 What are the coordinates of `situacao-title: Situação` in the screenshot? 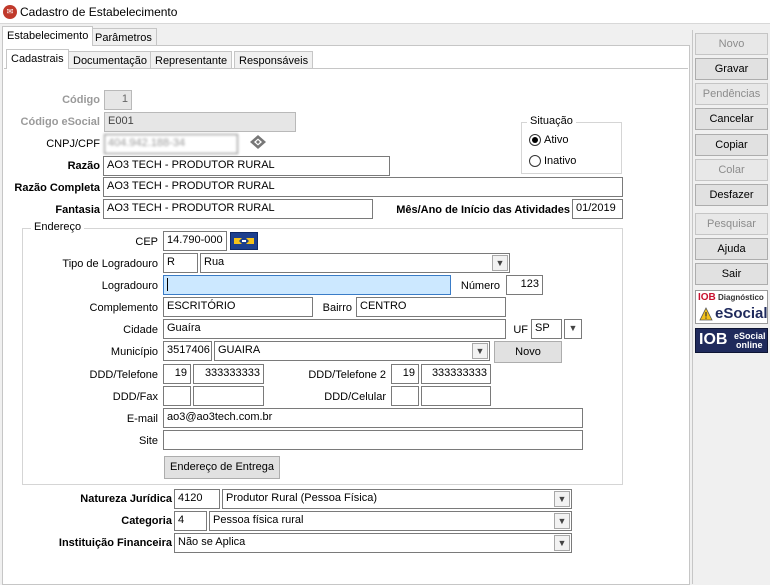 It's located at (551, 121).